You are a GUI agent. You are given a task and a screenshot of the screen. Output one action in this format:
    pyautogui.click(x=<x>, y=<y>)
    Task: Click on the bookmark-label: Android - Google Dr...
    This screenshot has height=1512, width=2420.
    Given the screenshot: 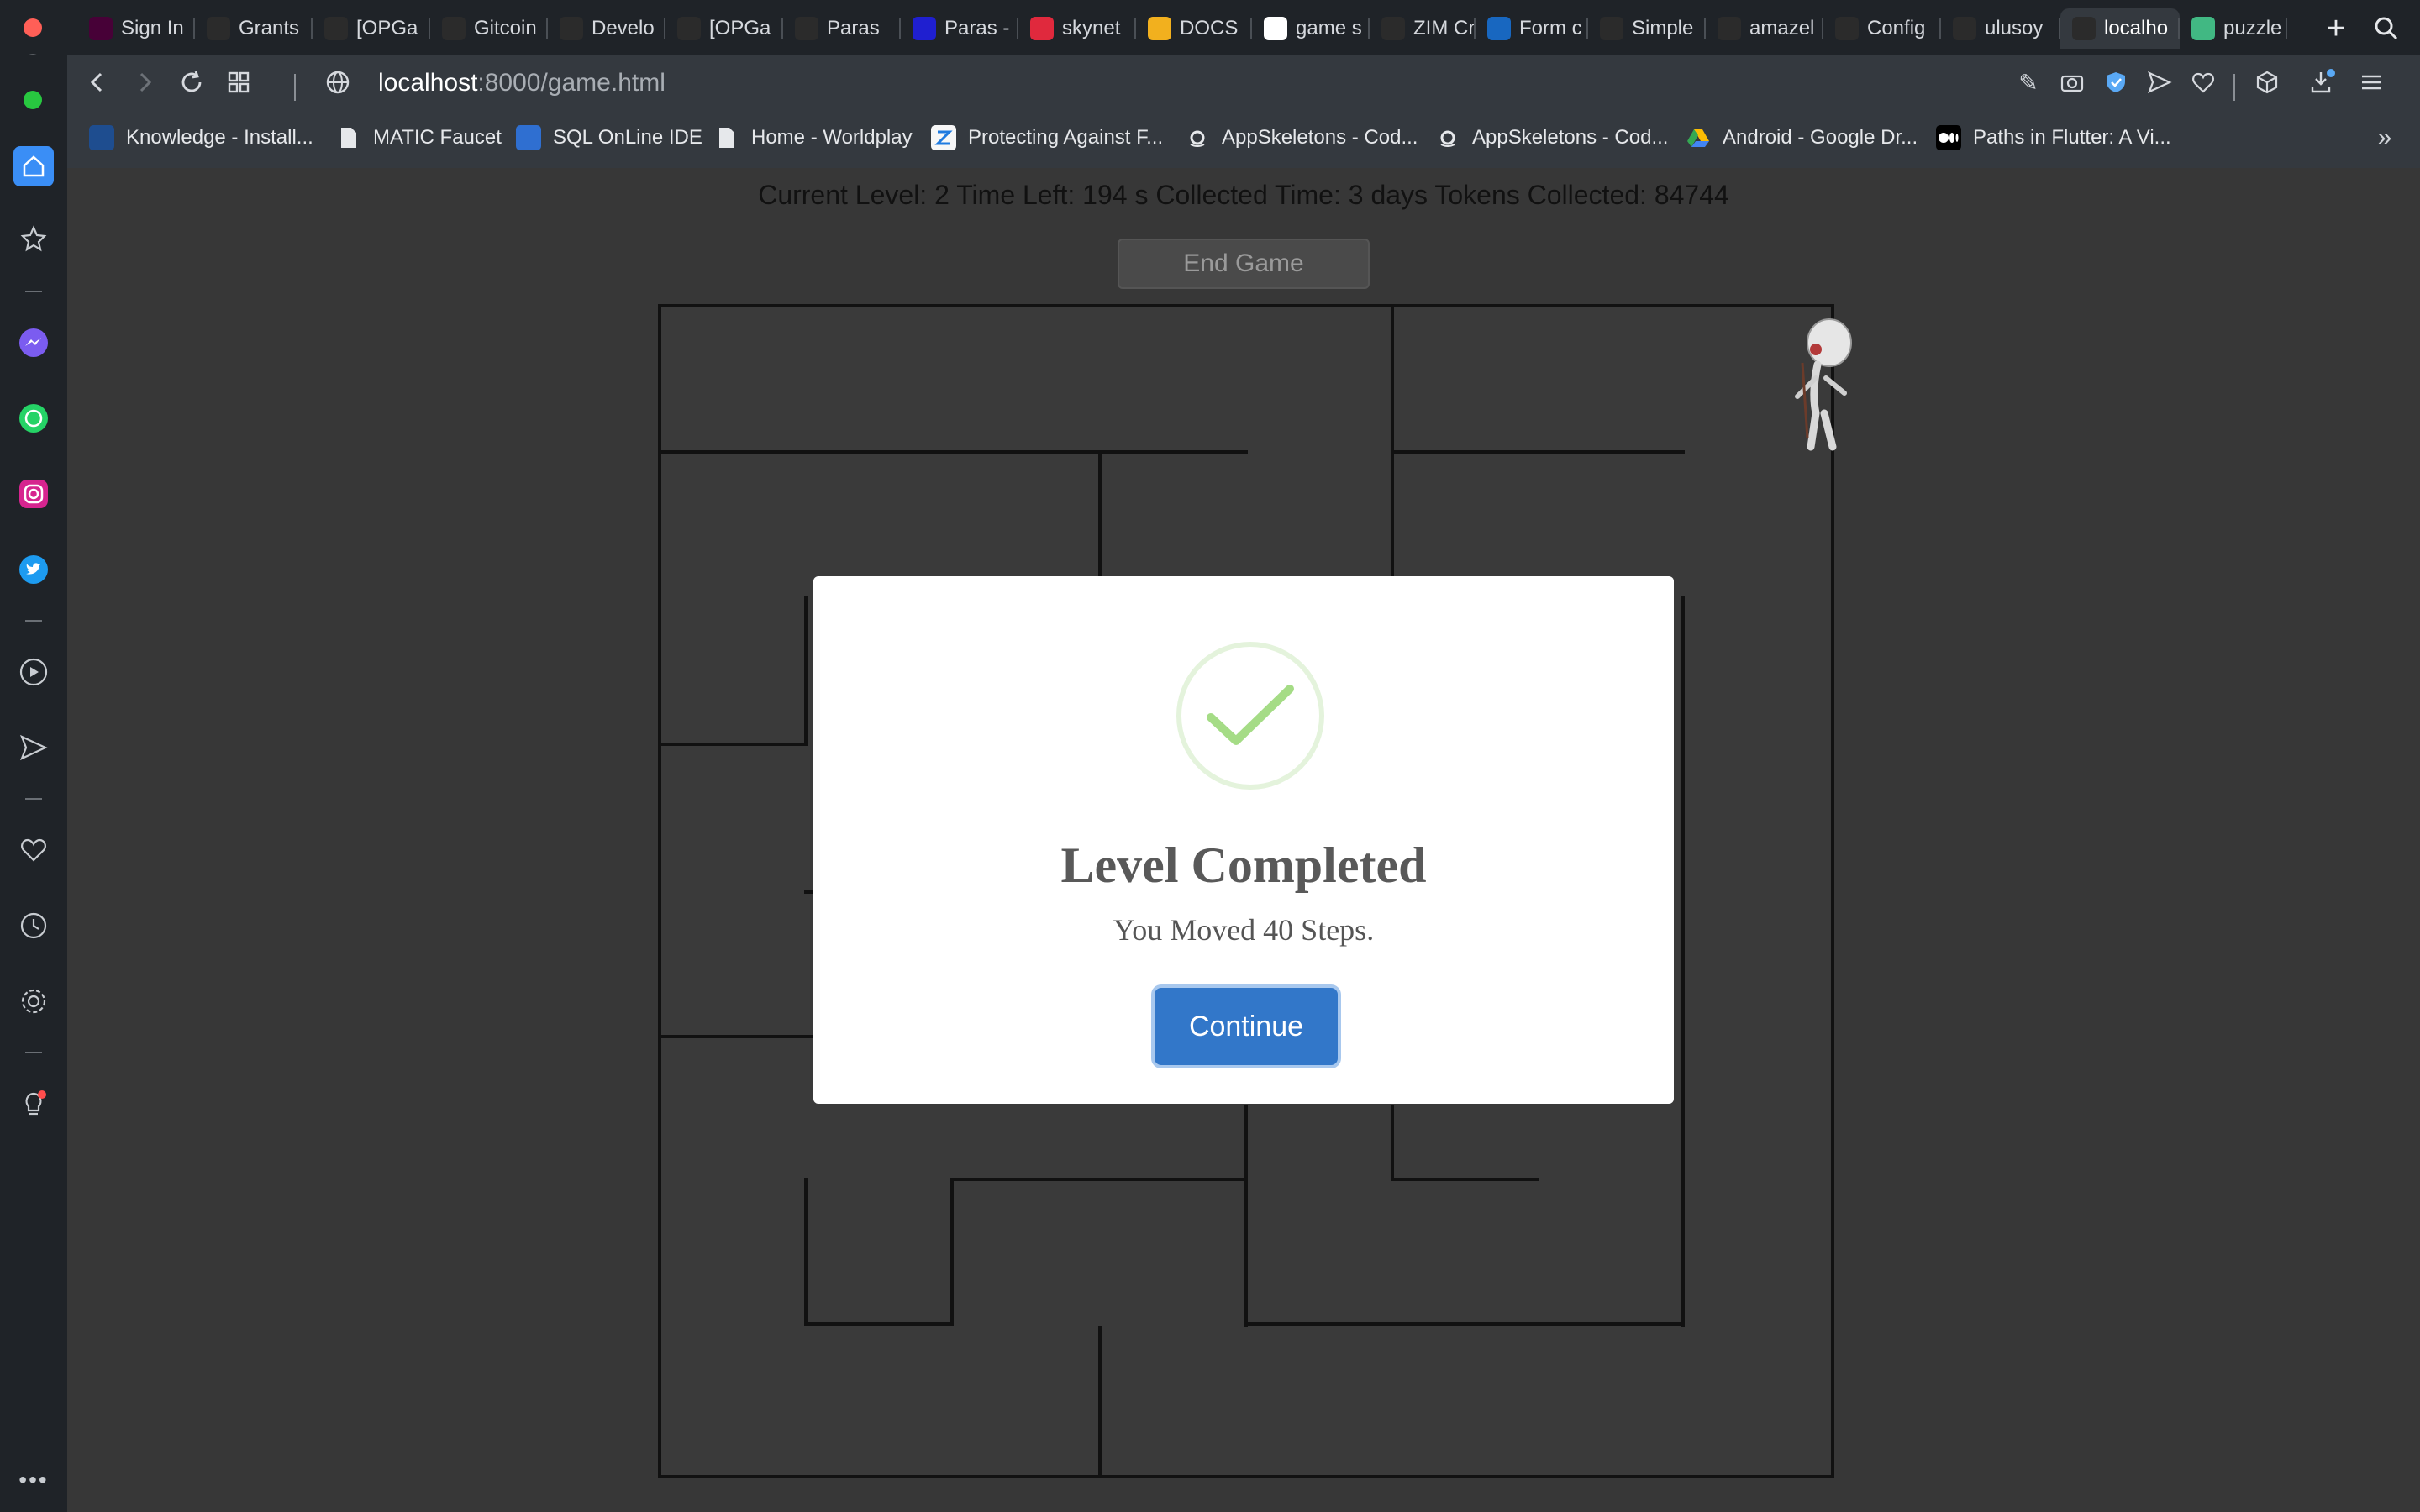 What is the action you would take?
    pyautogui.click(x=1820, y=137)
    